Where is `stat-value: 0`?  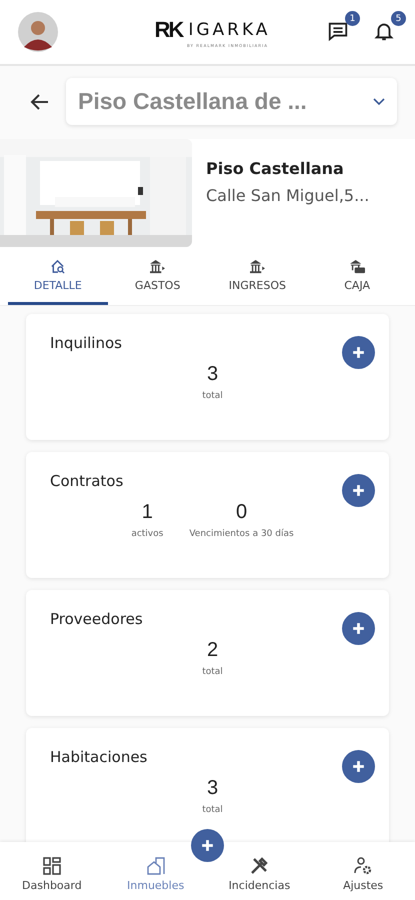 stat-value: 0 is located at coordinates (242, 512).